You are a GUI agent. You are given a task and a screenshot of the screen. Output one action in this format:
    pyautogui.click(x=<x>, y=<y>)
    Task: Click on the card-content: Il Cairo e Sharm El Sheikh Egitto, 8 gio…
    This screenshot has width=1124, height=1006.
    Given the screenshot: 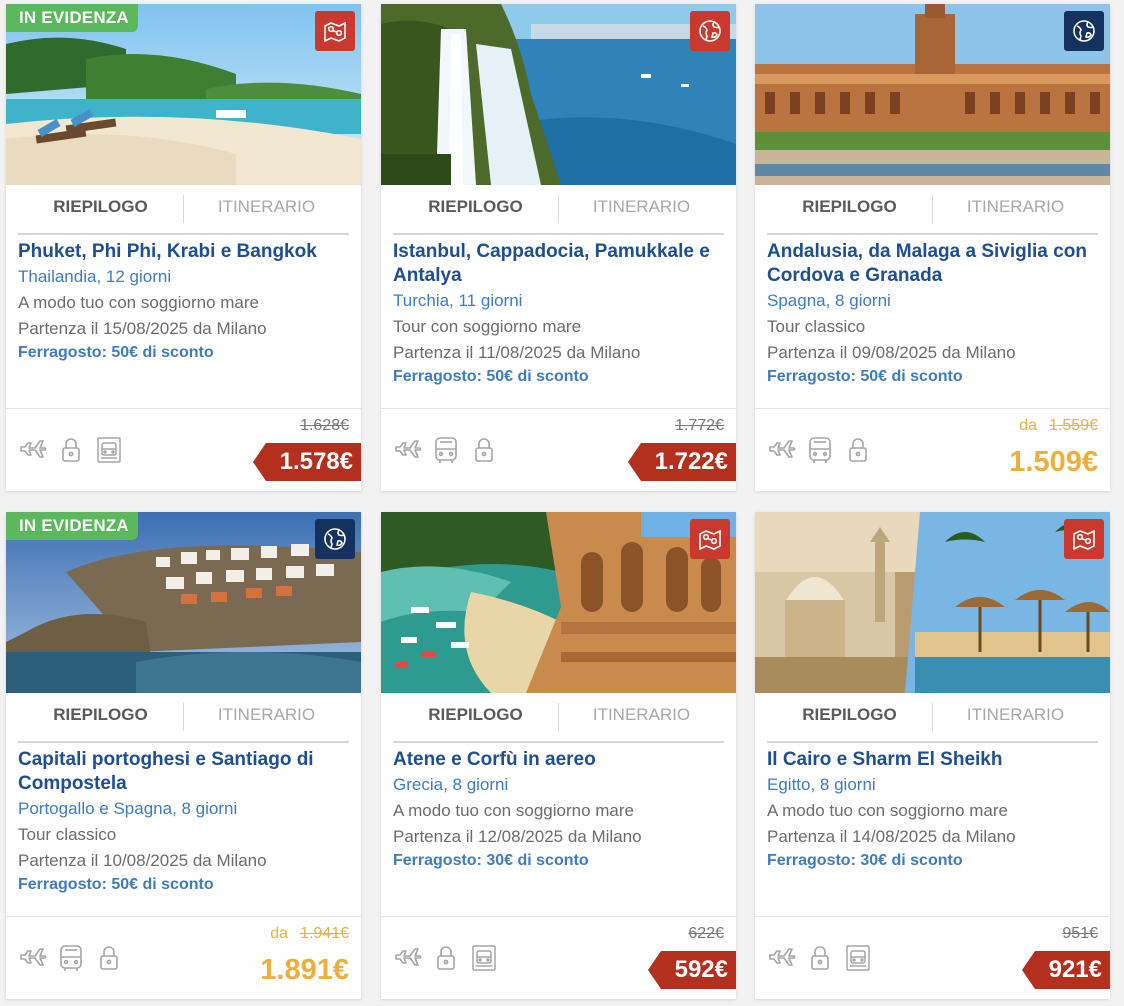 What is the action you would take?
    pyautogui.click(x=933, y=810)
    